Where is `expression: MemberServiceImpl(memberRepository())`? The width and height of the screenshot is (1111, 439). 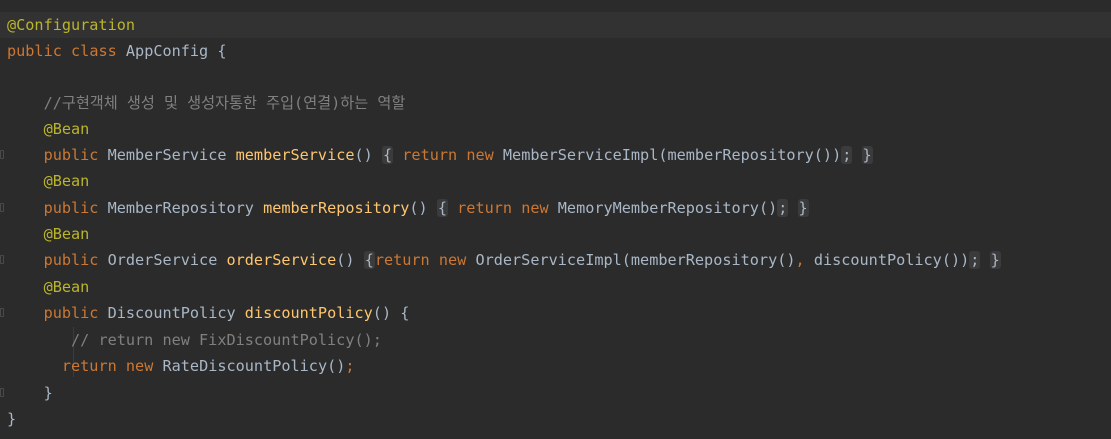
expression: MemberServiceImpl(memberRepository()) is located at coordinates (672, 155).